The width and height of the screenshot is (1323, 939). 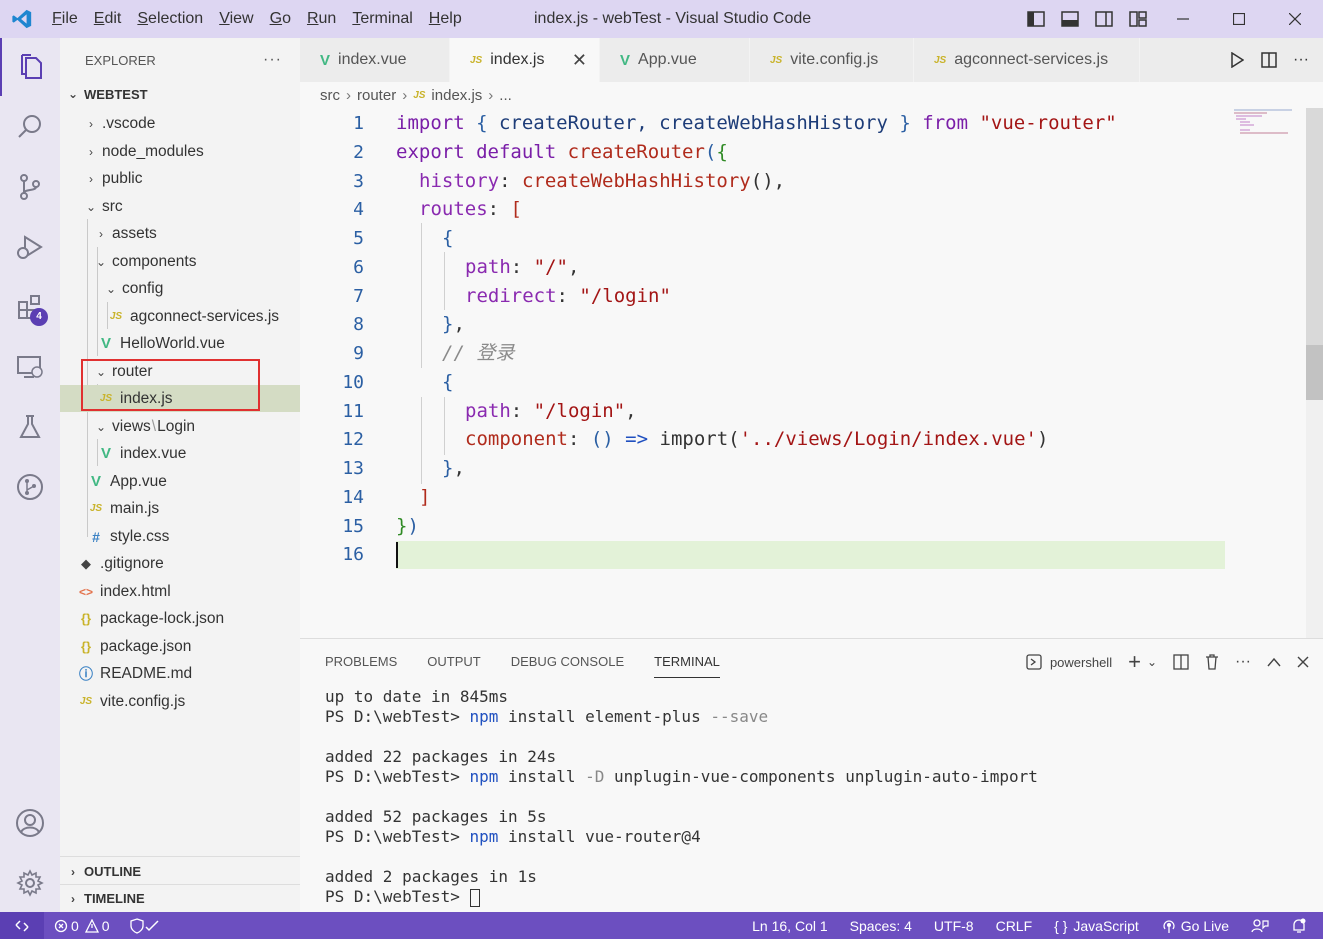 I want to click on encoding: UTF-8, so click(x=954, y=926).